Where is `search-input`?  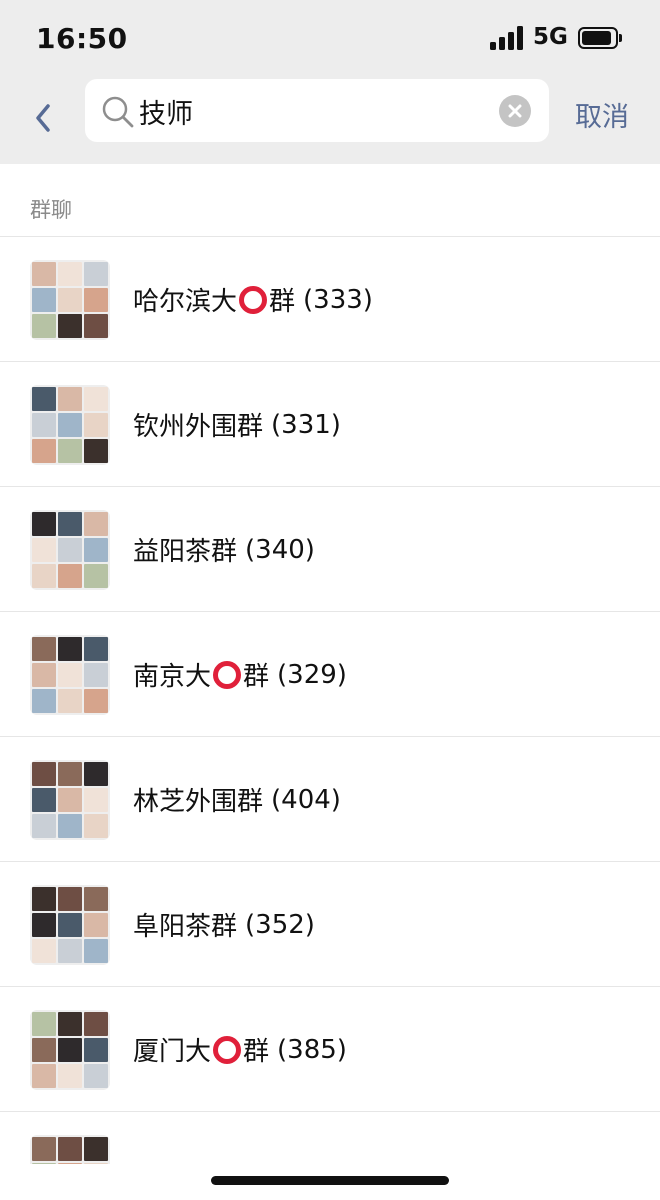
search-input is located at coordinates (309, 111).